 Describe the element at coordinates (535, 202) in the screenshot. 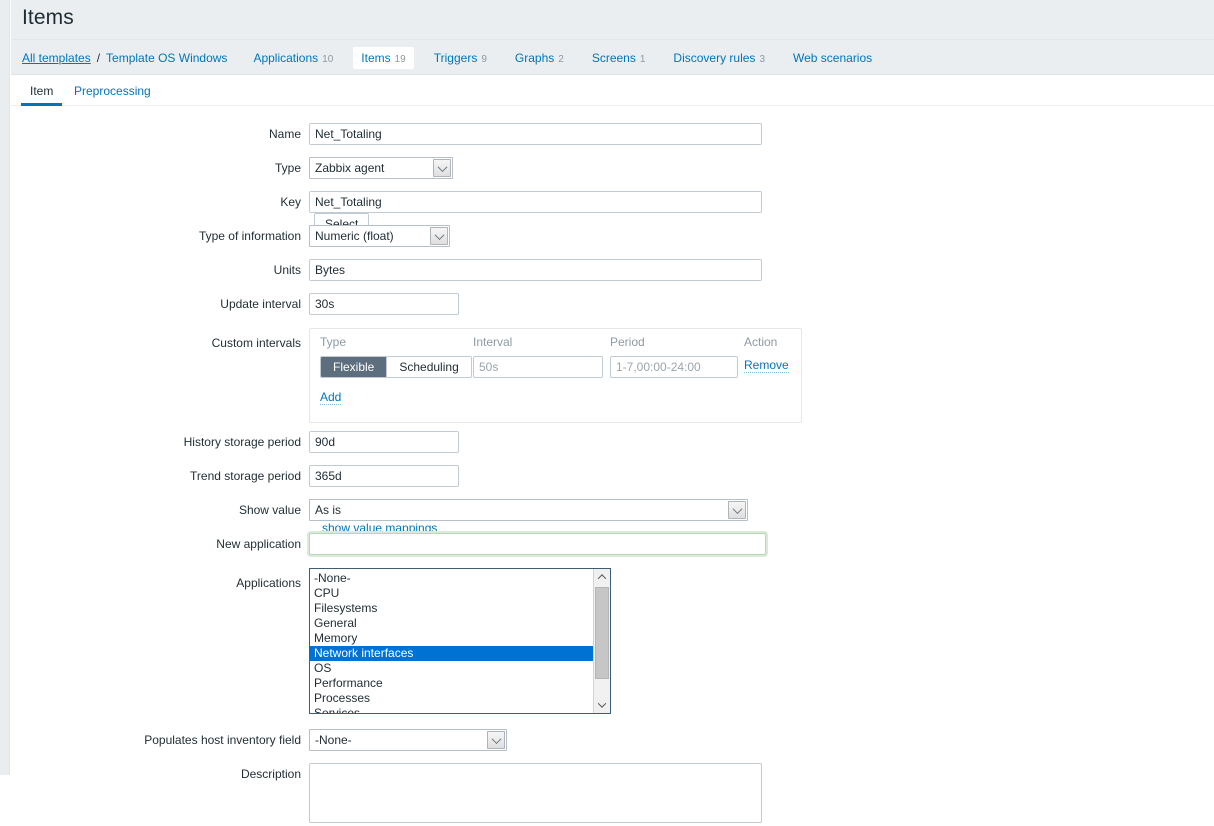

I see `key-input` at that location.